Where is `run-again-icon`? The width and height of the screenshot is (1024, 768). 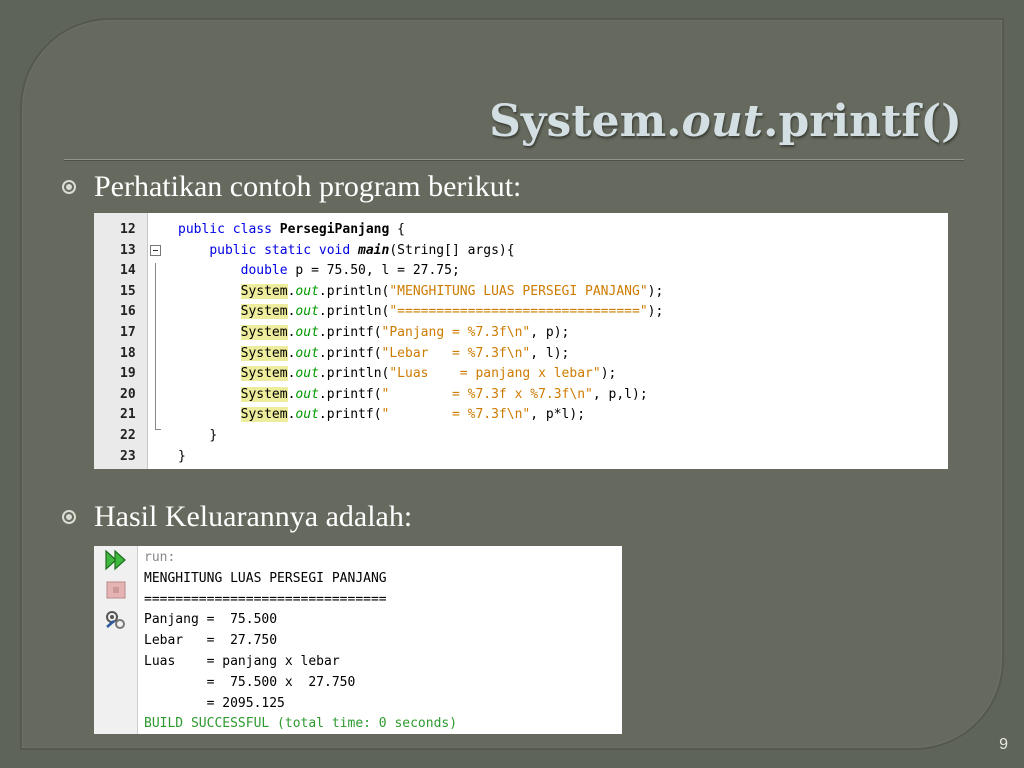
run-again-icon is located at coordinates (116, 560).